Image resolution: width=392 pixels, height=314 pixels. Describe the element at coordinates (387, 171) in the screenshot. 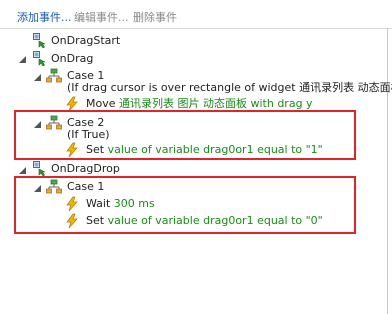

I see `panel-divider` at that location.